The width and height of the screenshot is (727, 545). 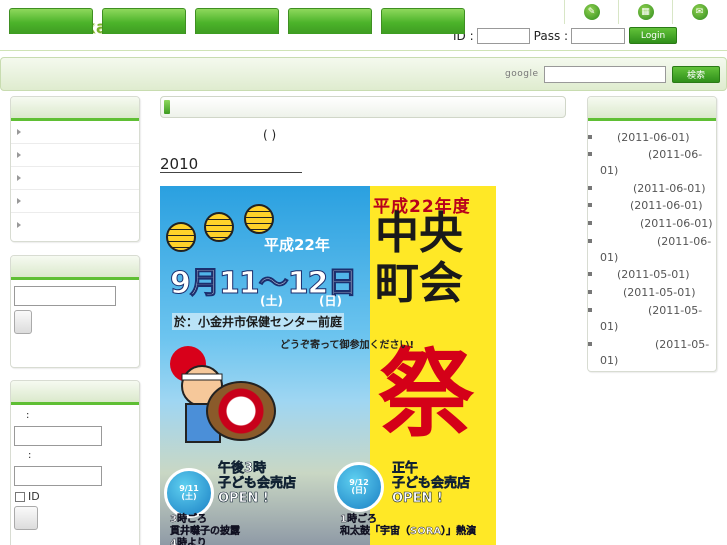 I want to click on remember-id-label: ID, so click(x=34, y=496).